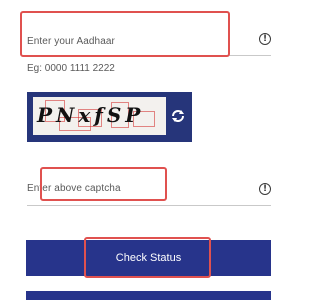 This screenshot has height=300, width=320. I want to click on captcha-text: PNxfSP, so click(91, 115).